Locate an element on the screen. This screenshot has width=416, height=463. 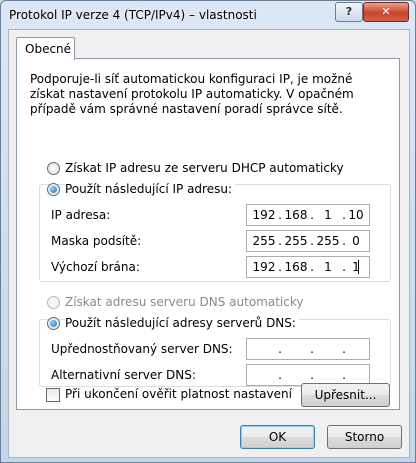
default-gateway-field: 192 . 168 . 1 . 1 is located at coordinates (308, 267).